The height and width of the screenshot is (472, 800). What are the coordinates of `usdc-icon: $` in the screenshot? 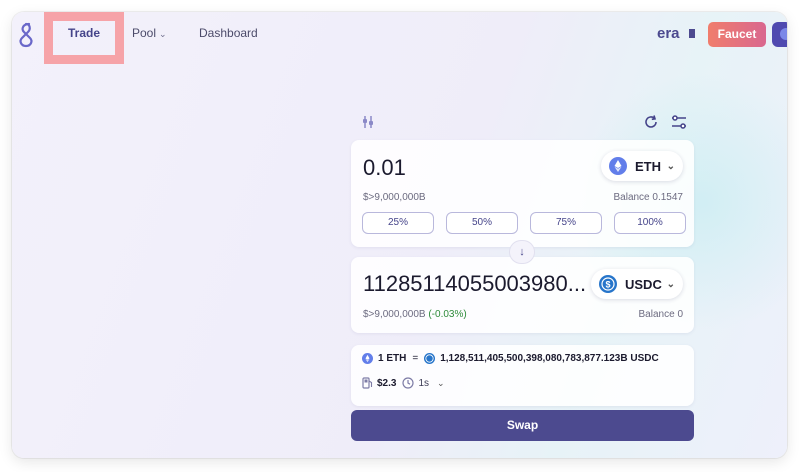 It's located at (608, 284).